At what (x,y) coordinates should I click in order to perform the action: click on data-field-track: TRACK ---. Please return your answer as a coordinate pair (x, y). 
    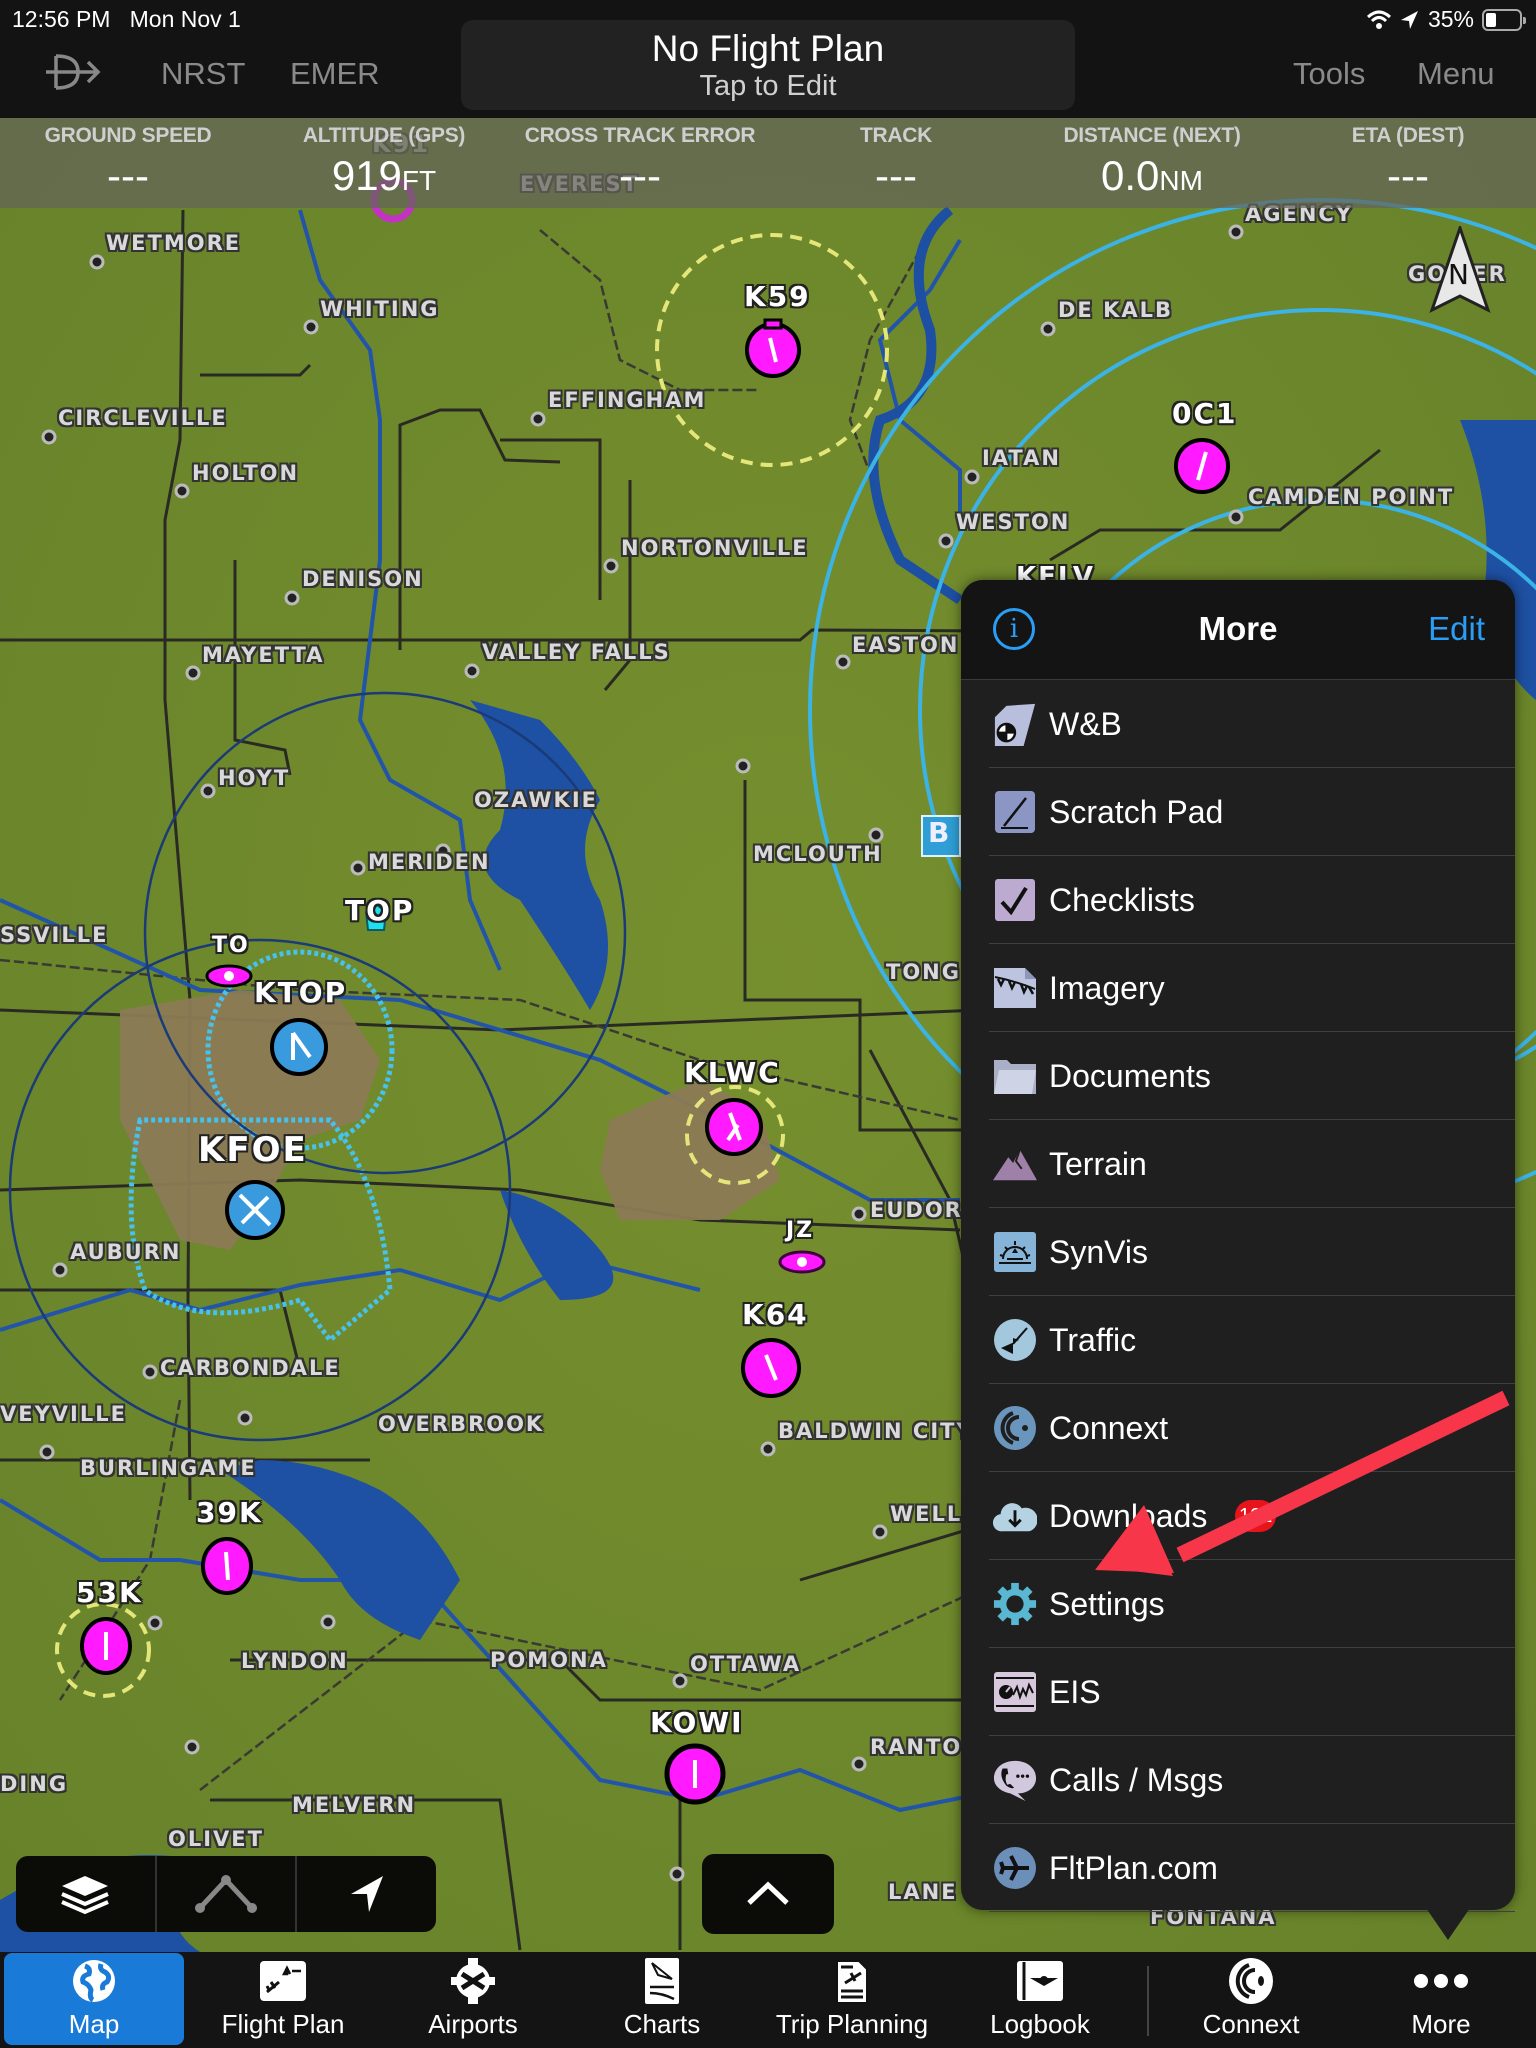
    Looking at the image, I should click on (896, 163).